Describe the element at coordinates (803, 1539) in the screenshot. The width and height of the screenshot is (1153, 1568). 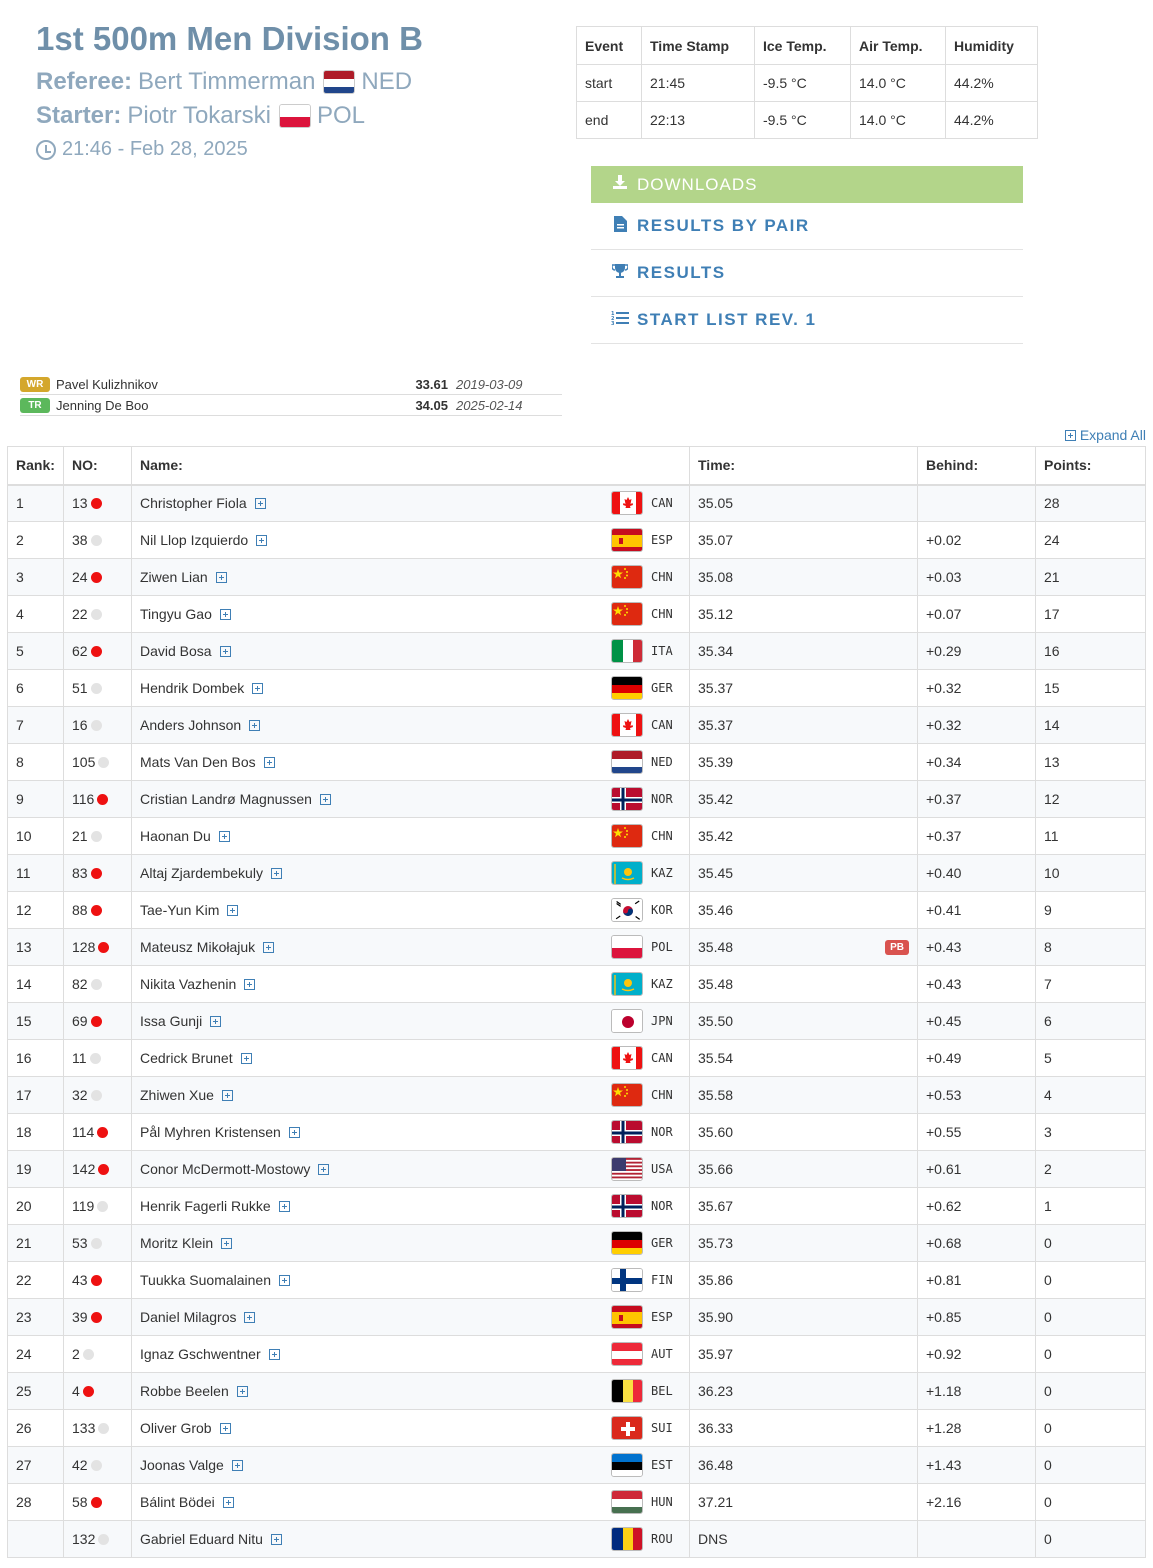
I see `time-cell: DNS` at that location.